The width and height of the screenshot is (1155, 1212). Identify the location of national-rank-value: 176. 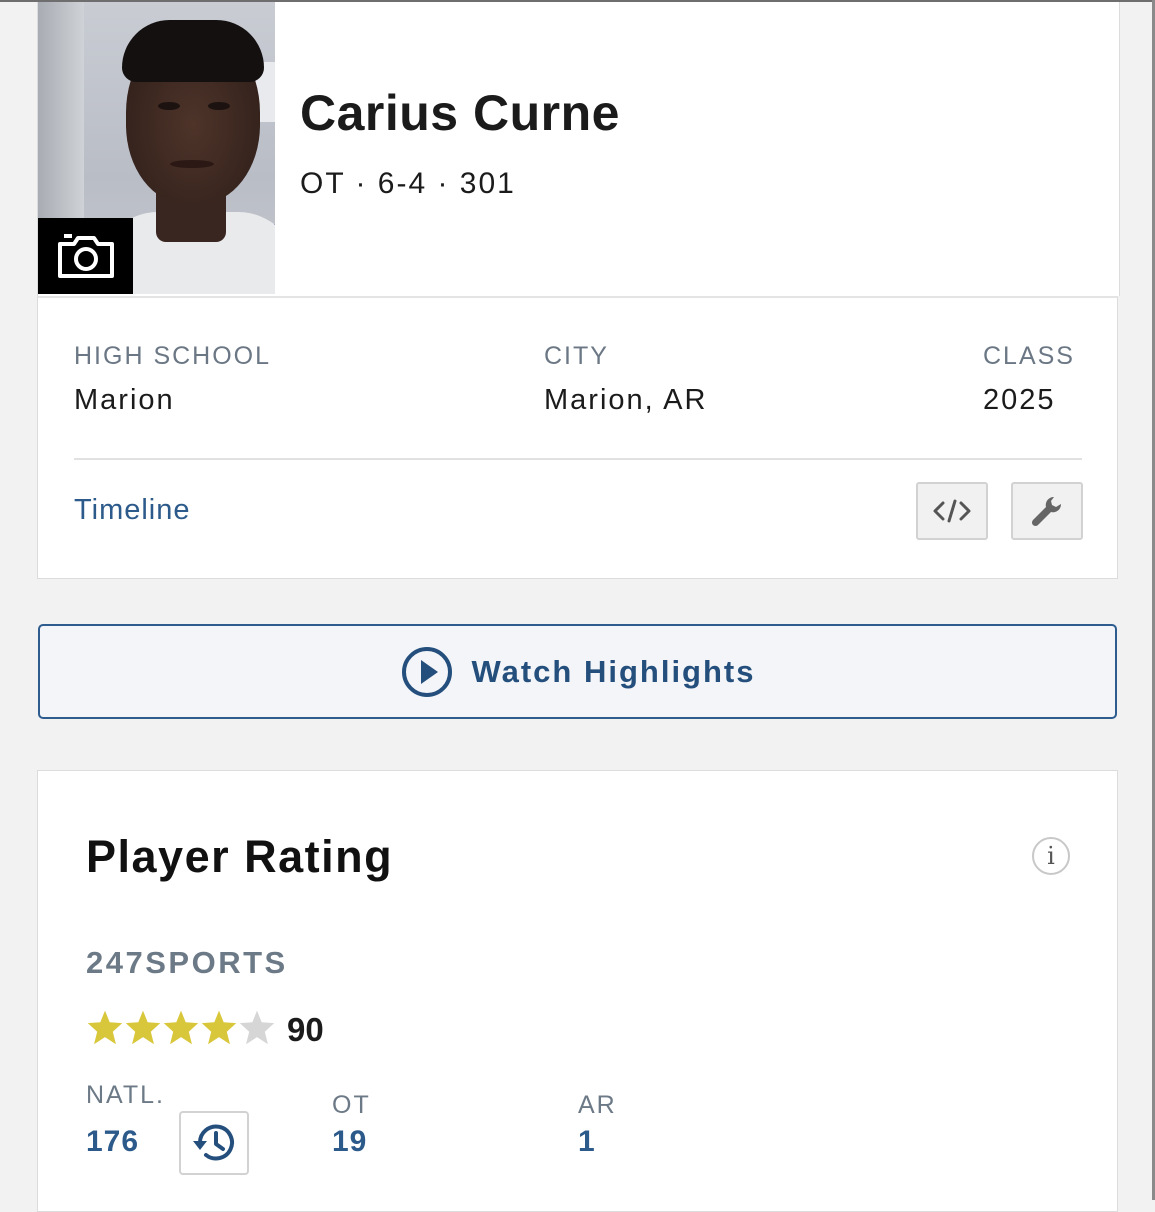
(112, 1142).